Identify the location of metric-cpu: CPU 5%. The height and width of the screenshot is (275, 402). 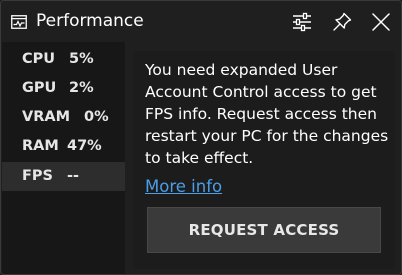
(63, 59).